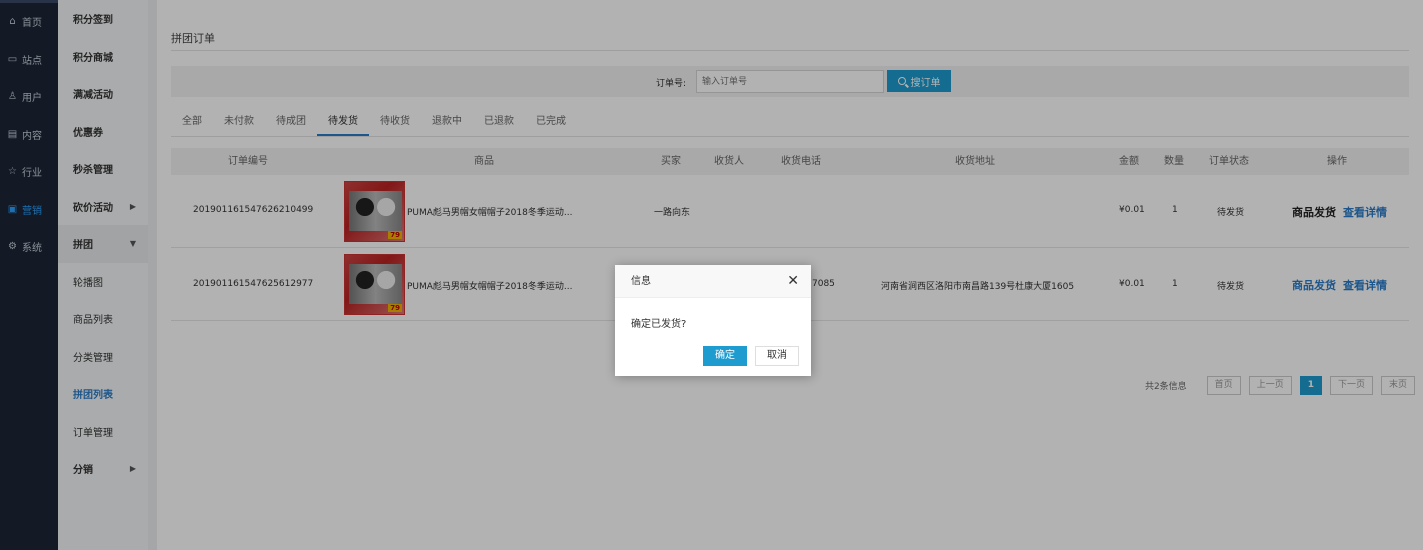 The height and width of the screenshot is (550, 1423). I want to click on dialog-footer: 确定 取消, so click(747, 356).